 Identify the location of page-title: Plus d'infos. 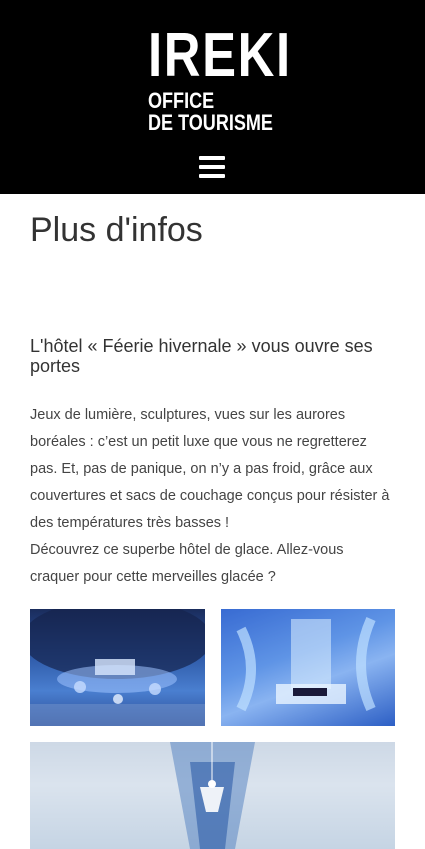
(116, 230).